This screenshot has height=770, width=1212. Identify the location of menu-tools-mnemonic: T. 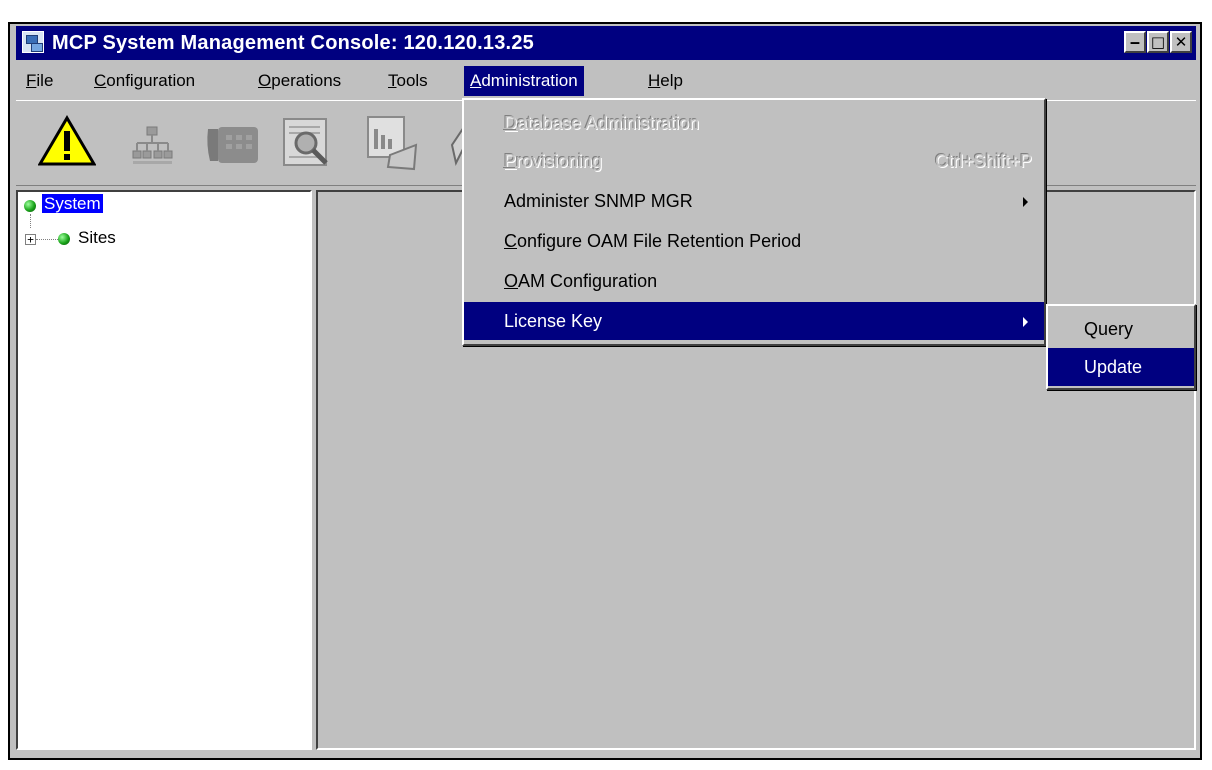
(392, 80).